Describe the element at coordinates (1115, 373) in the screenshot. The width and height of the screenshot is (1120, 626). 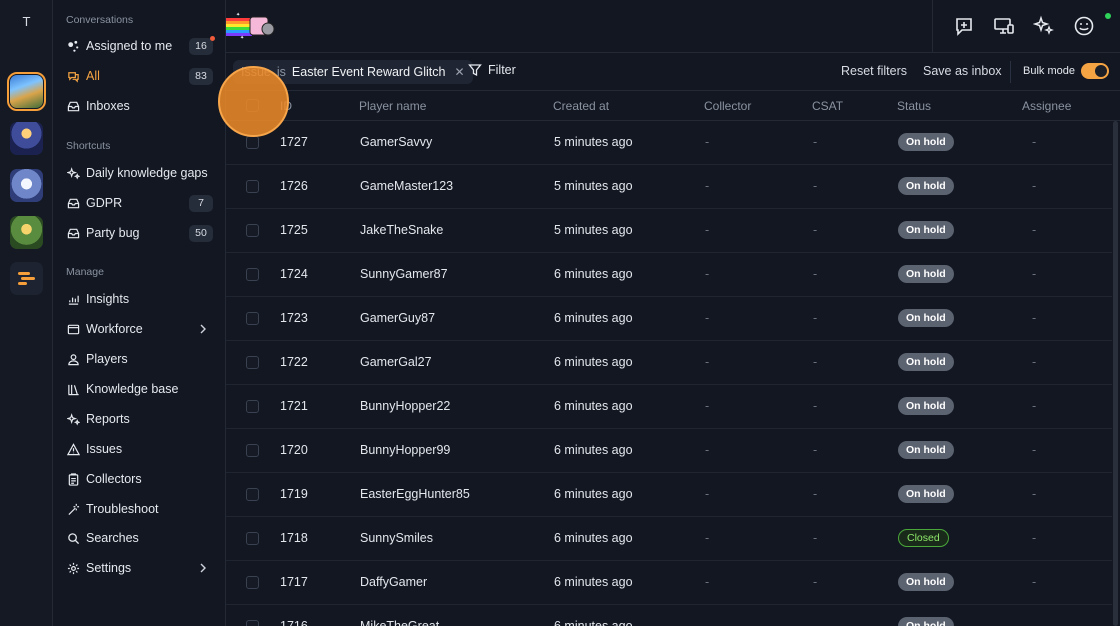
I see `table-scrollbar` at that location.